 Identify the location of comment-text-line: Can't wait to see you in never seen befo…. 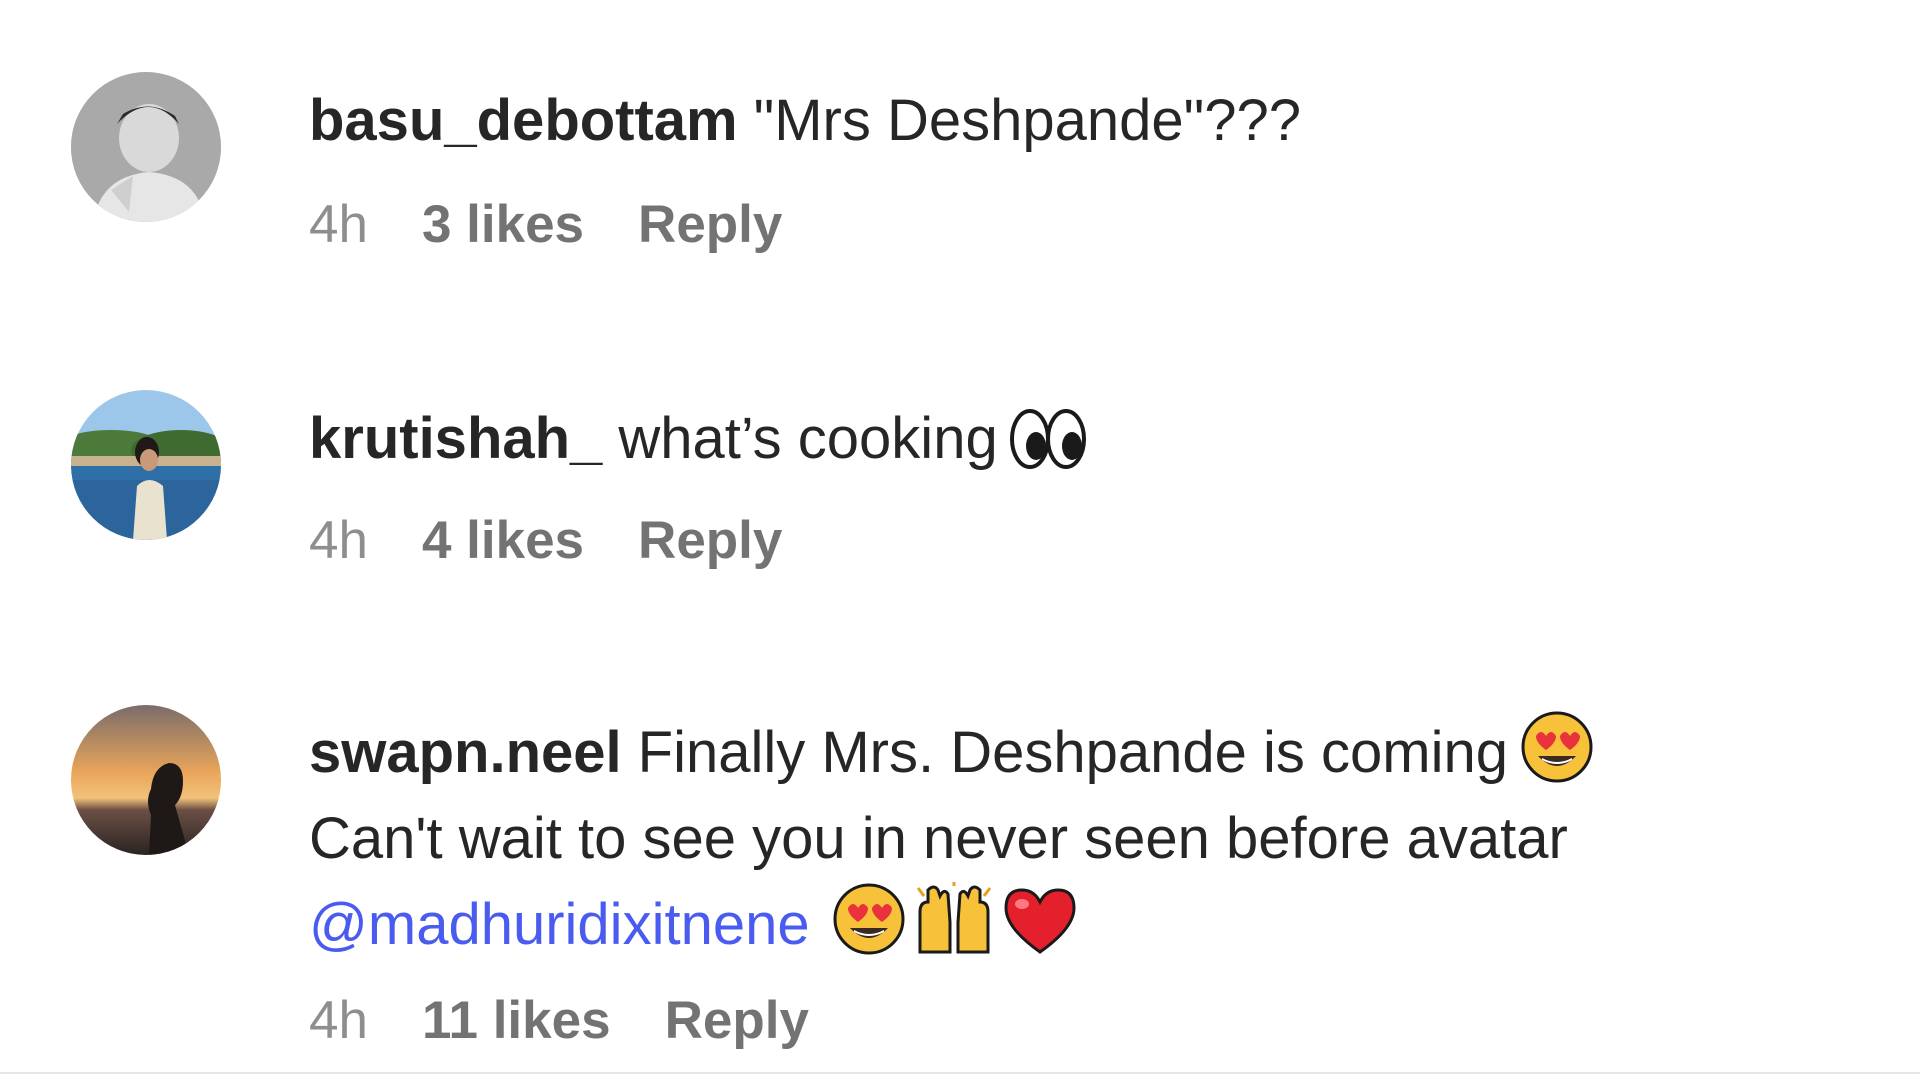
(1029, 839).